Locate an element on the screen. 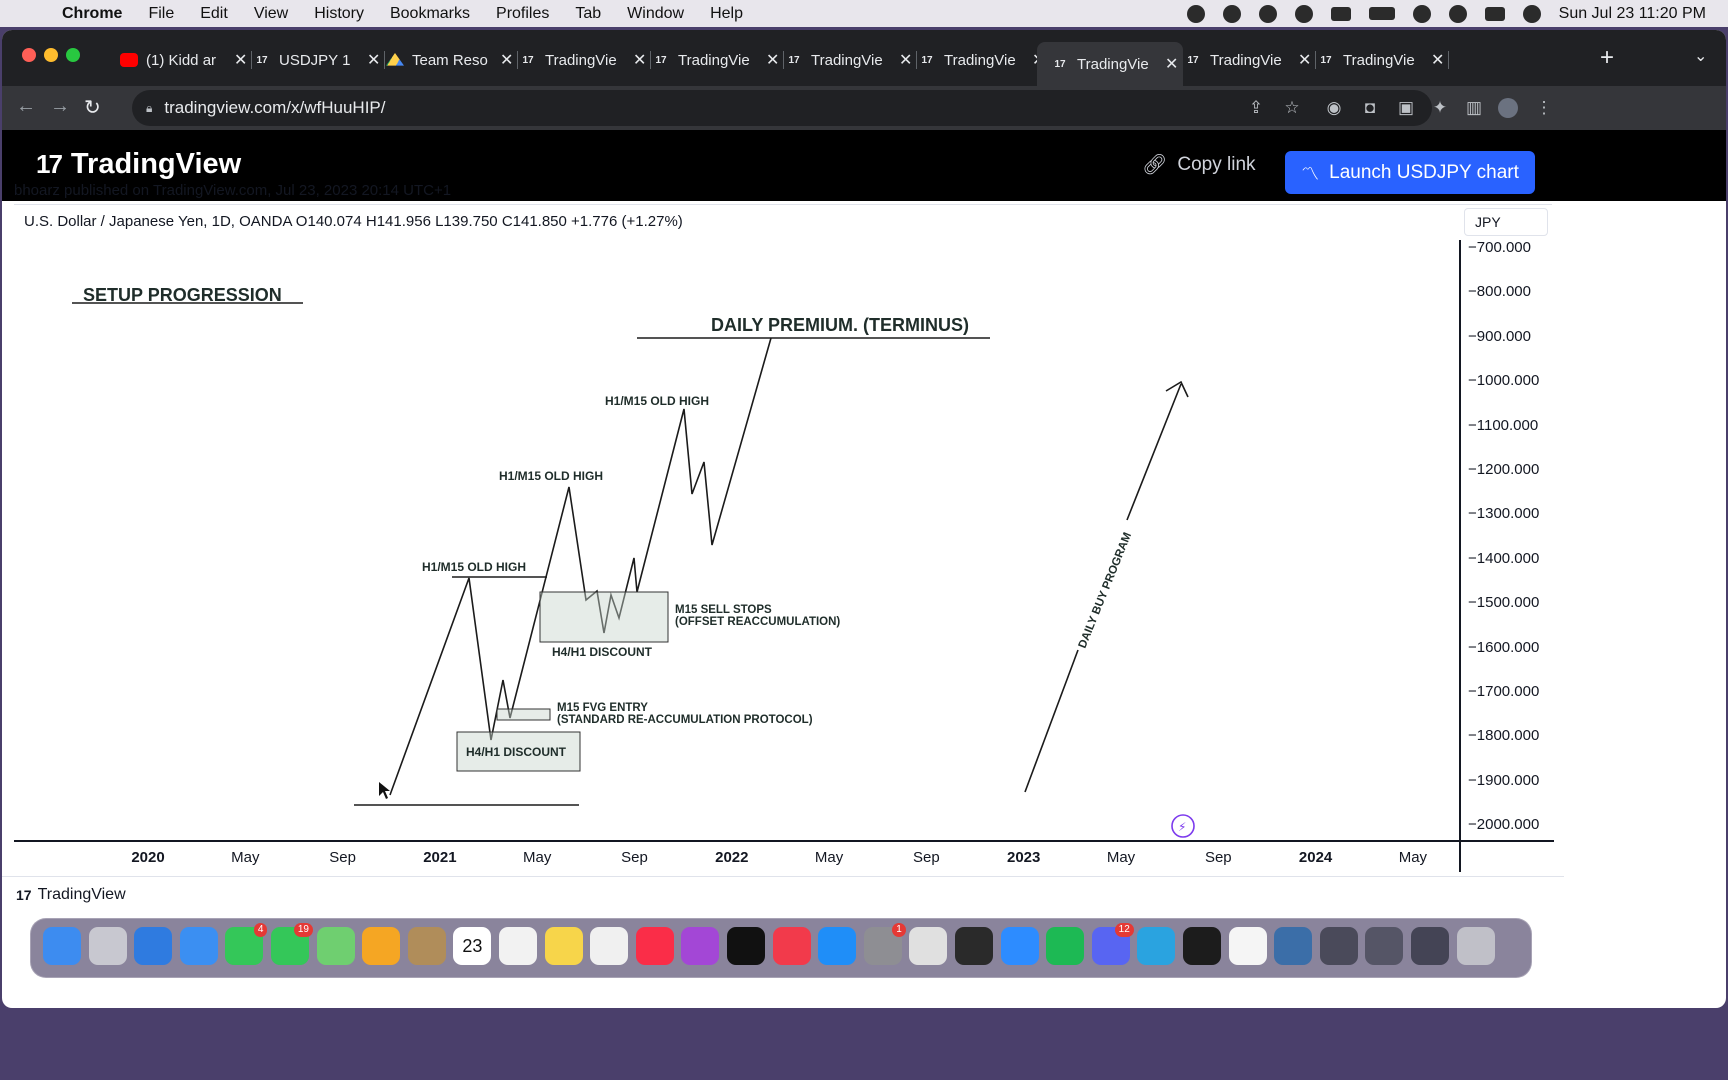 This screenshot has width=1728, height=1080. folder-icon is located at coordinates (1338, 946).